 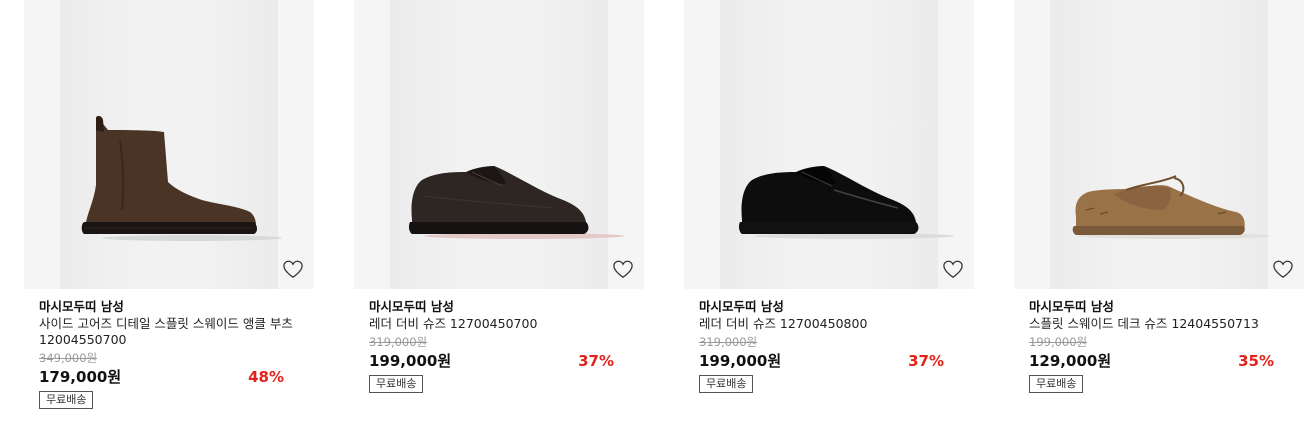 I want to click on price-row: 129,000원 35%, so click(x=1159, y=361).